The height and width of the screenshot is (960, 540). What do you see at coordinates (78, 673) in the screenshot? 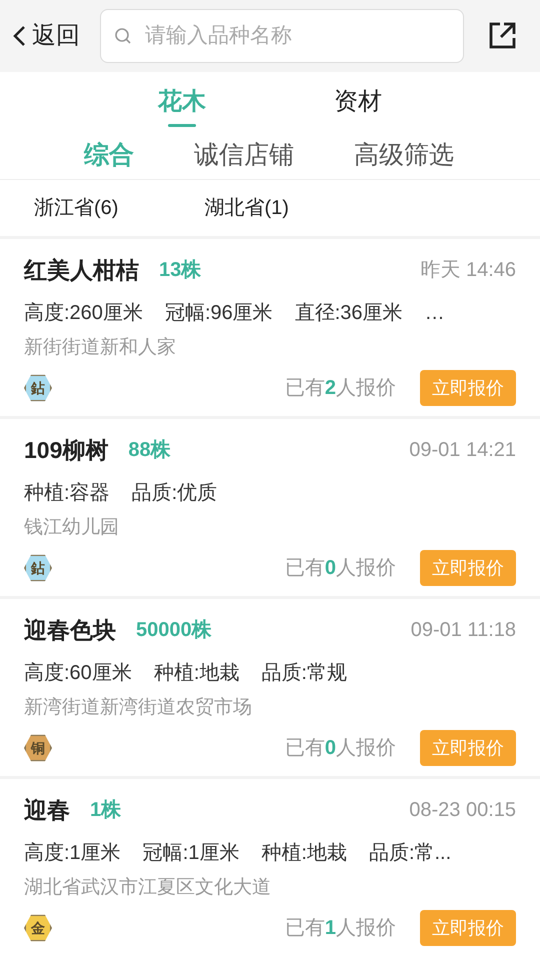
I see `spec-label: 高度:60厘米` at bounding box center [78, 673].